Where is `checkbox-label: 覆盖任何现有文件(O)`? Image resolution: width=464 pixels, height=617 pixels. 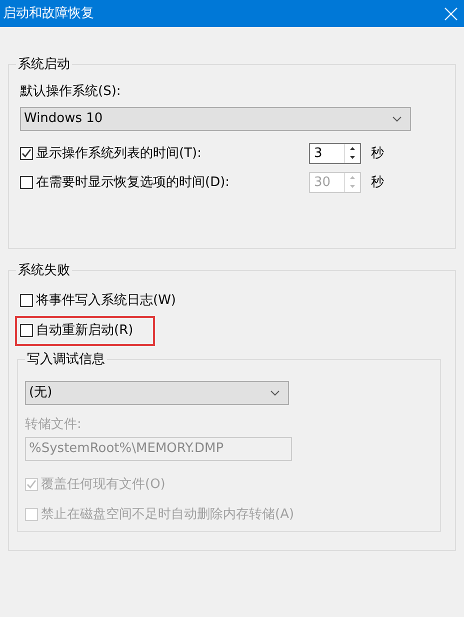 checkbox-label: 覆盖任何现有文件(O) is located at coordinates (103, 485).